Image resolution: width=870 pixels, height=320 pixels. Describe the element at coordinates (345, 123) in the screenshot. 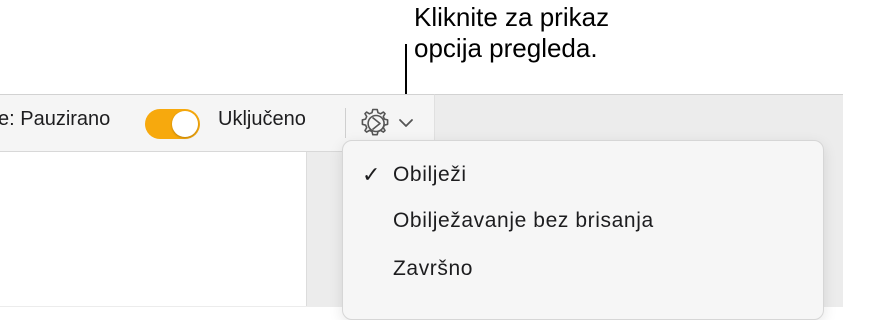

I see `toolbar-divider` at that location.